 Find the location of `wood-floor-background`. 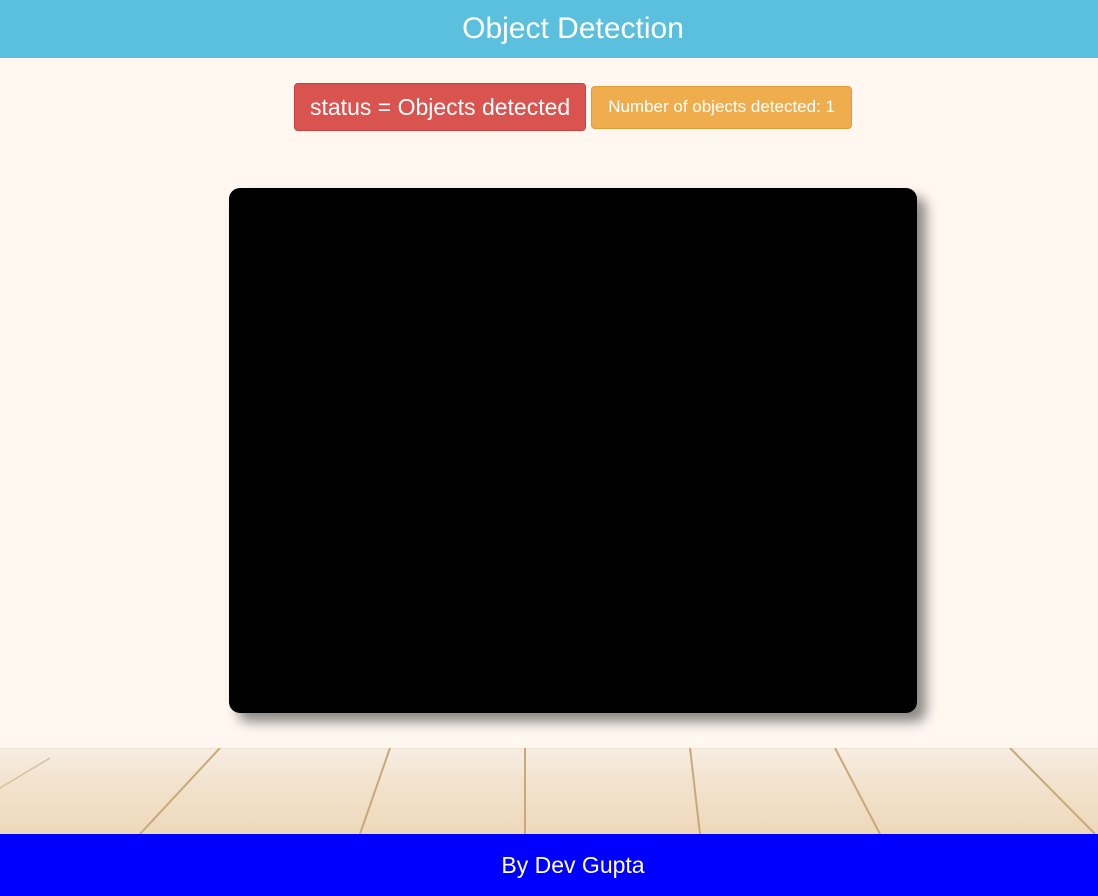

wood-floor-background is located at coordinates (549, 791).